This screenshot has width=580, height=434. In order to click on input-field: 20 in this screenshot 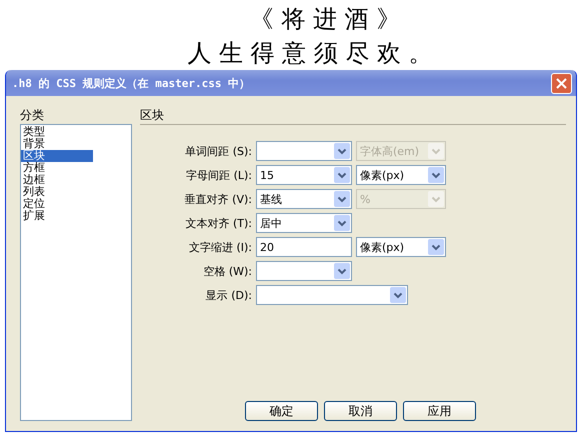, I will do `click(304, 247)`.